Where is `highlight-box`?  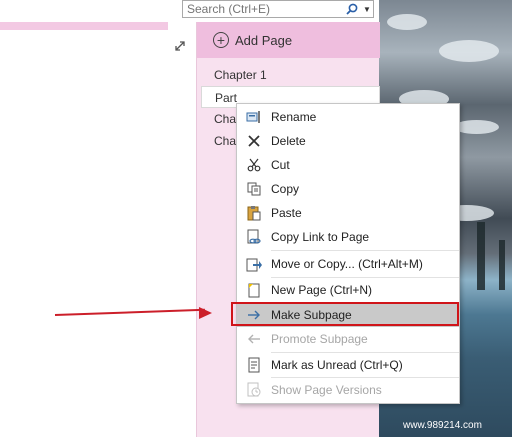
highlight-box is located at coordinates (345, 314).